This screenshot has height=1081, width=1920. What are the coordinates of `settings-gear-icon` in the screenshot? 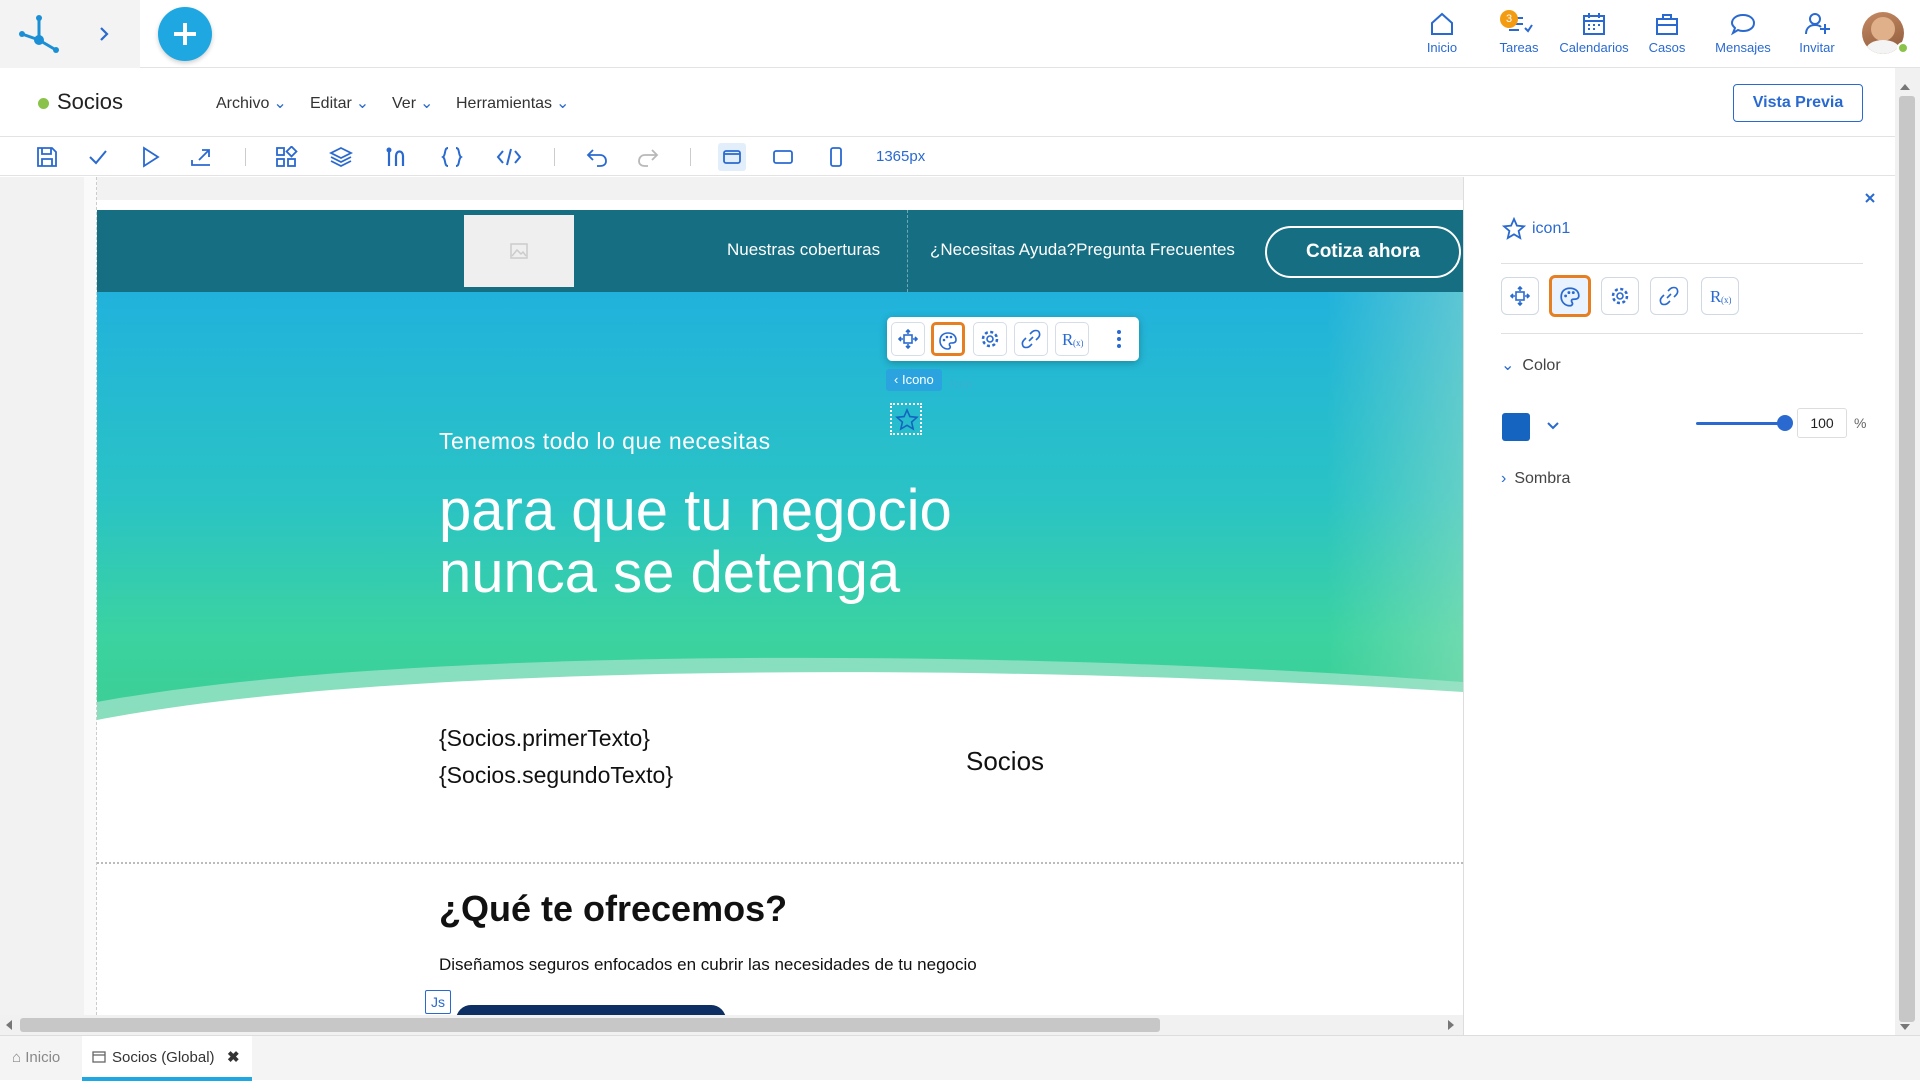 It's located at (1620, 296).